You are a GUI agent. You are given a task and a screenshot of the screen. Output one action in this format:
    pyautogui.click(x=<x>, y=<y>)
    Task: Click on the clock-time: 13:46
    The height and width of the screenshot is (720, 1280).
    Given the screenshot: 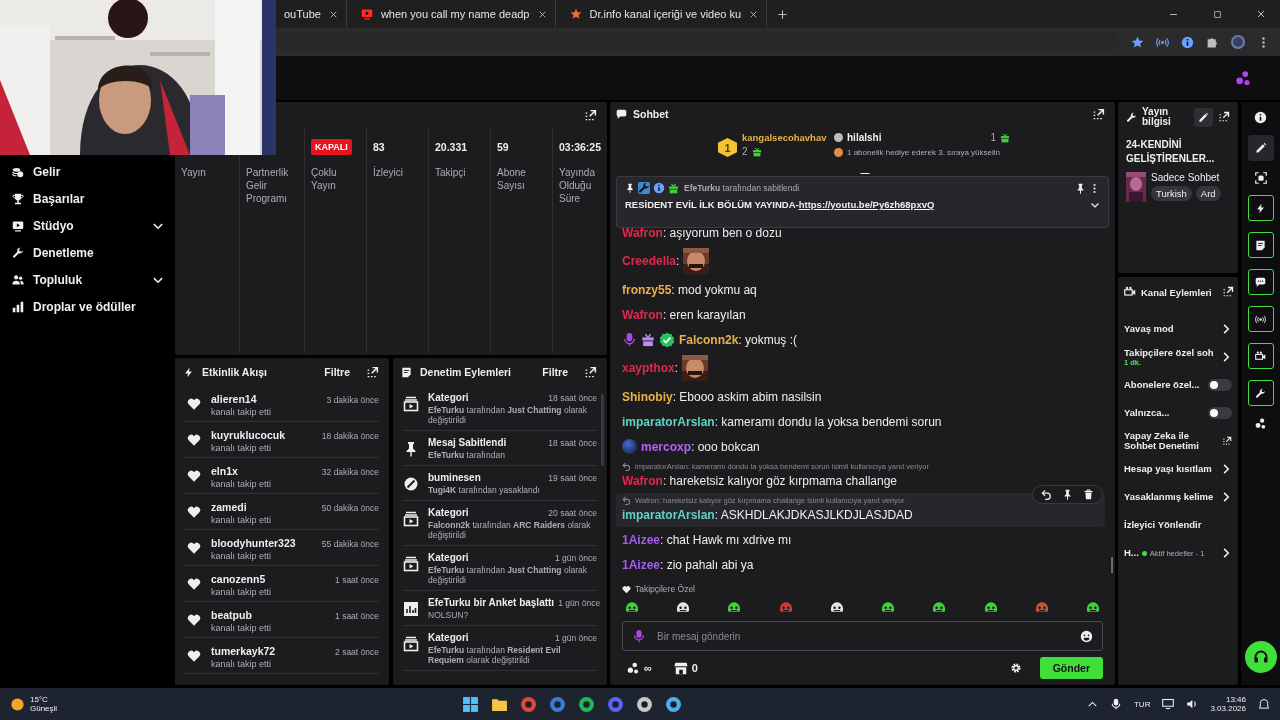 What is the action you would take?
    pyautogui.click(x=1236, y=699)
    